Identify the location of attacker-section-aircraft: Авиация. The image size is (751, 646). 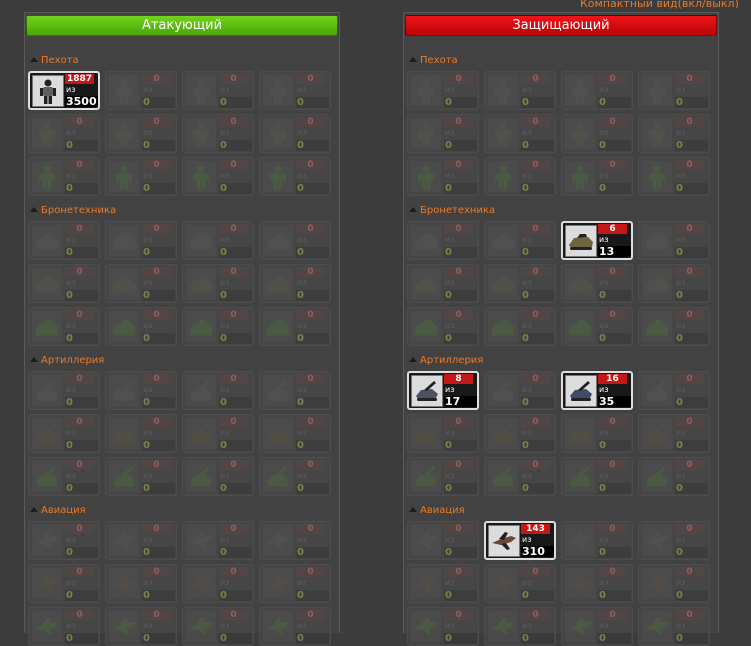
(58, 511).